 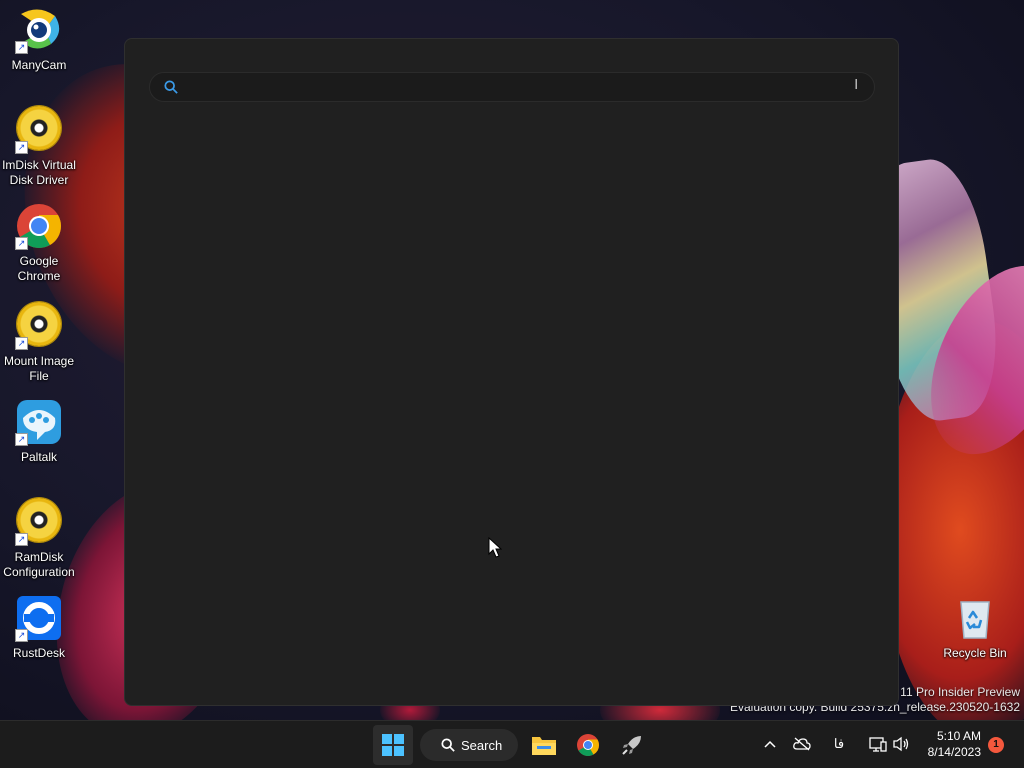 I want to click on taskbar-file-explorer, so click(x=544, y=745).